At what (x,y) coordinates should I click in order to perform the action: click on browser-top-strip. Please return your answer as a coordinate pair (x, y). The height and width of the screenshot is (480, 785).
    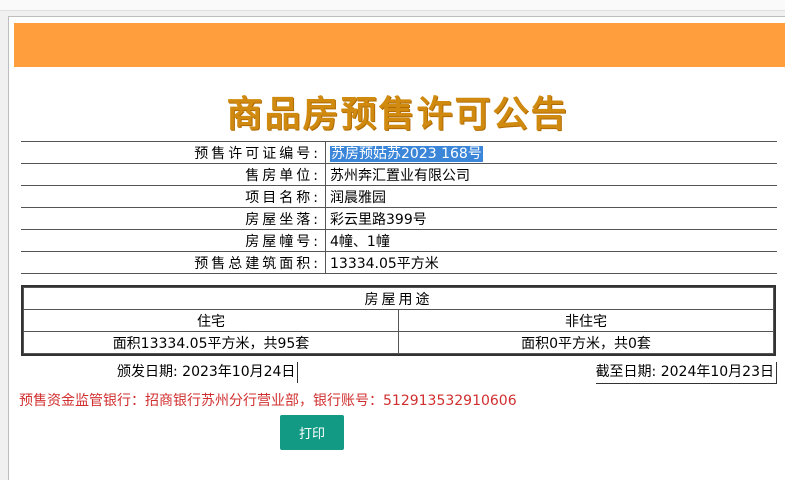
    Looking at the image, I should click on (392, 5).